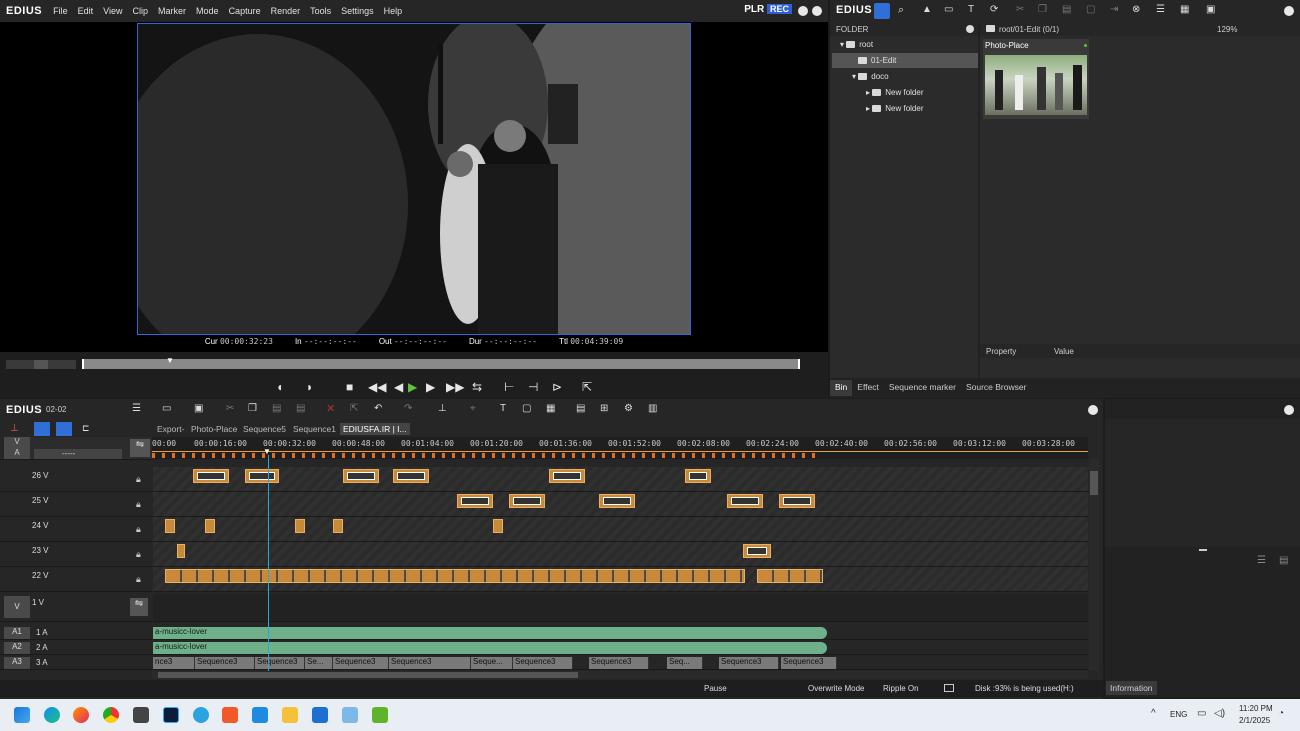  What do you see at coordinates (628, 408) in the screenshot?
I see `settings-icon: ⚙` at bounding box center [628, 408].